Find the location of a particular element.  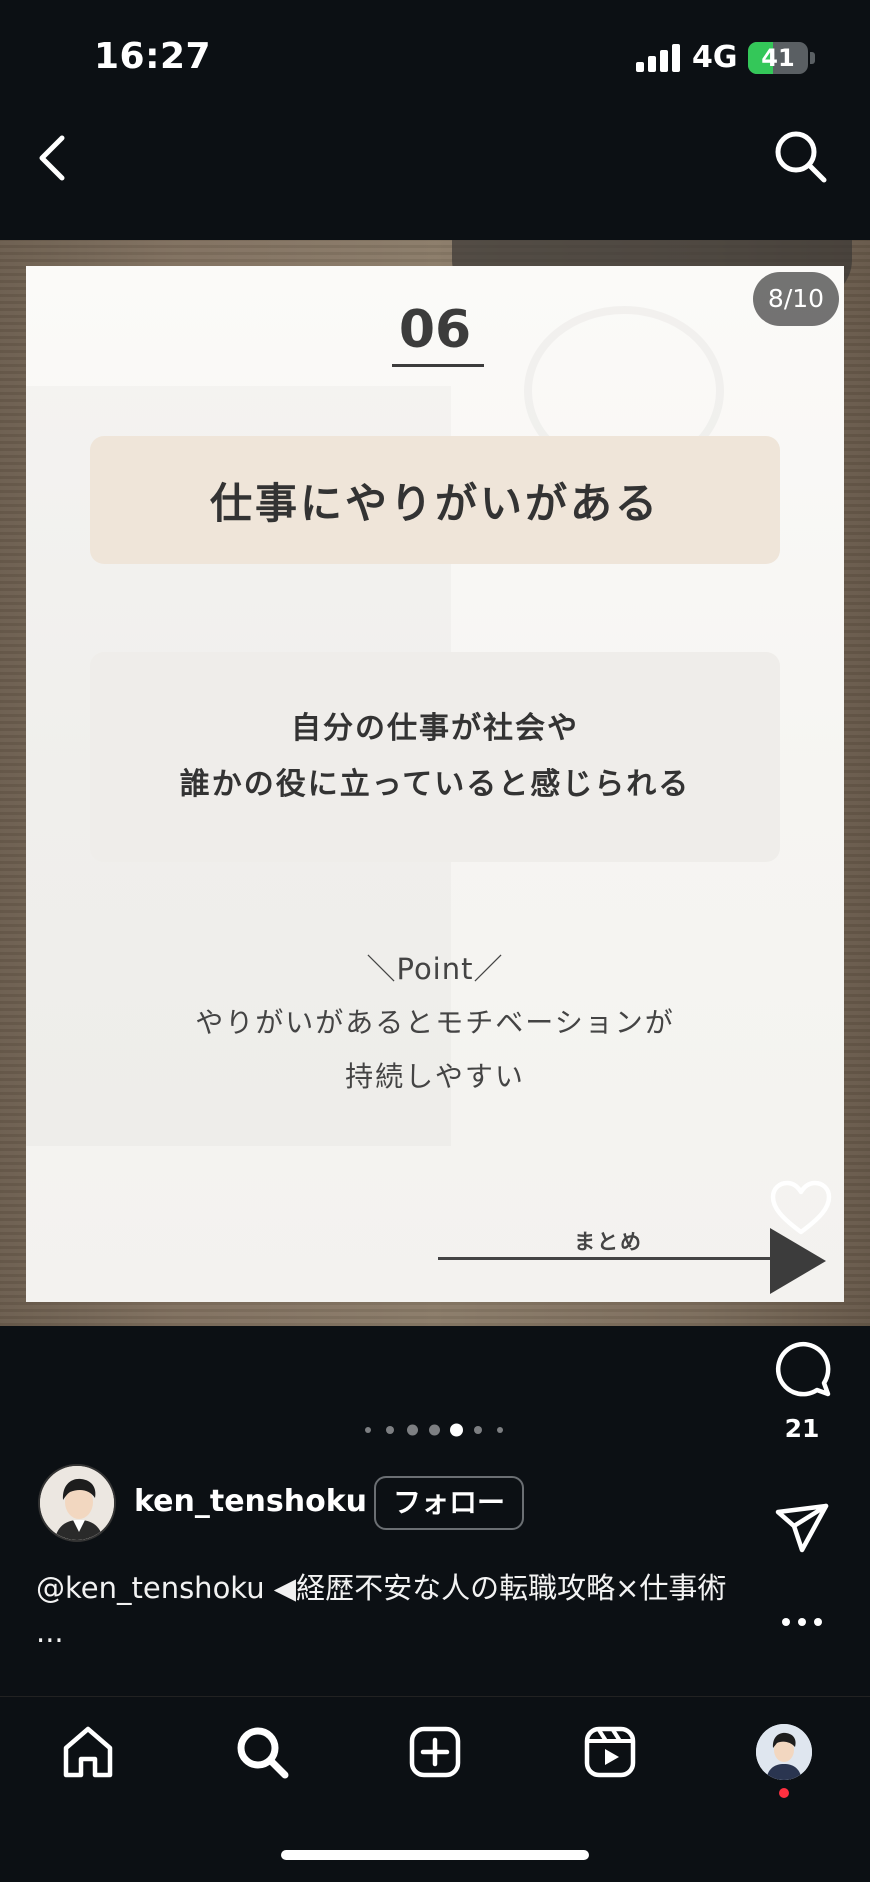

battery-percent: 41 is located at coordinates (778, 58).